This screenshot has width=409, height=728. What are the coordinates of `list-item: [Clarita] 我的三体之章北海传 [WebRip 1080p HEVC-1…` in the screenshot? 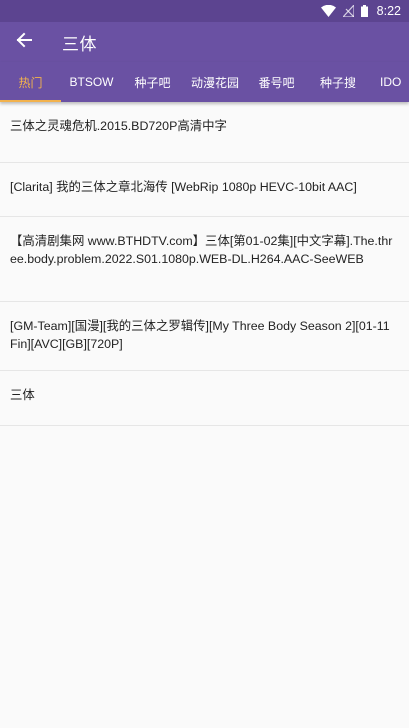 It's located at (204, 190).